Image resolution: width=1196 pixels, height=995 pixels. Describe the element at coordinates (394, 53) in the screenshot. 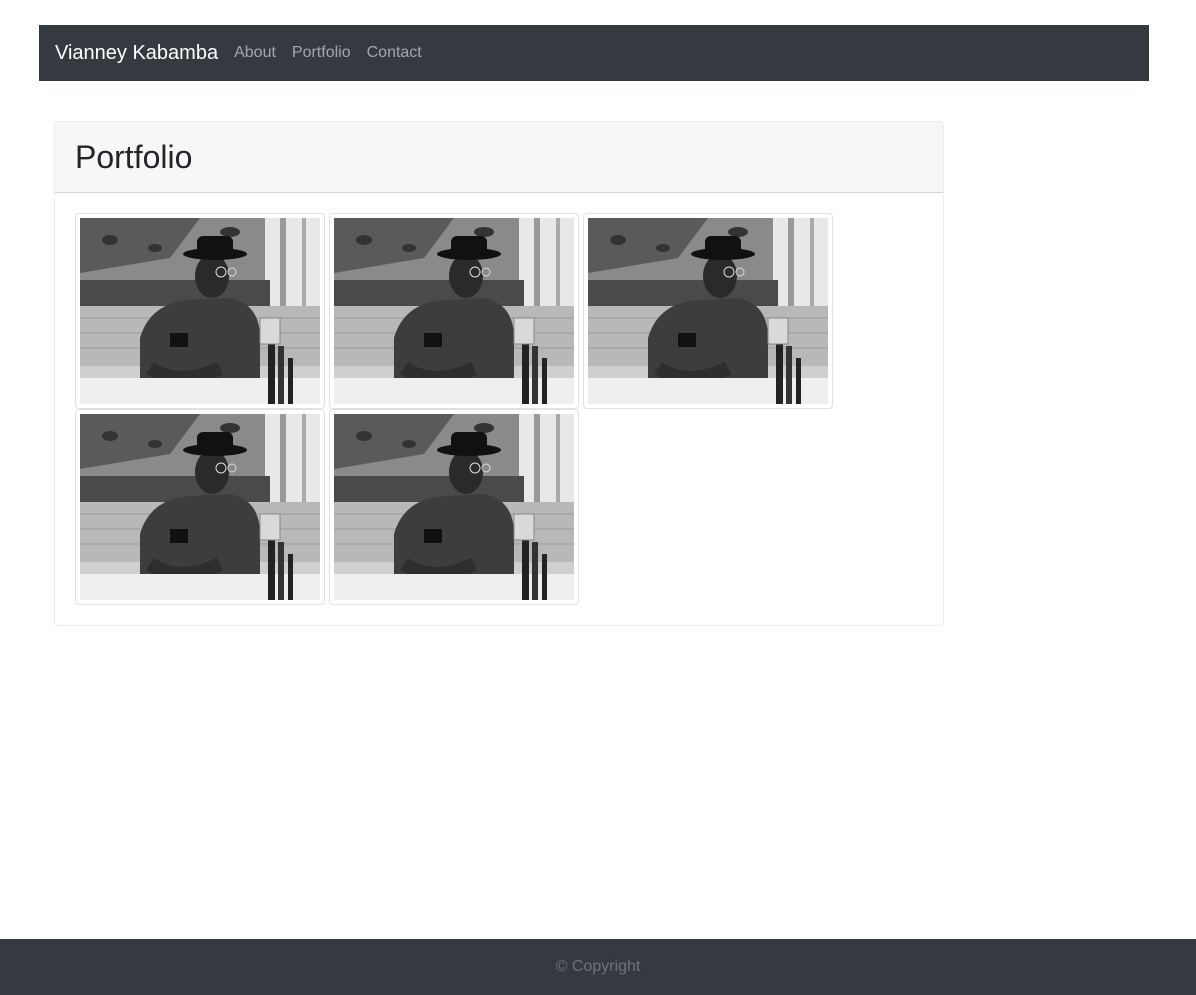

I see `nav-link-contact: Contact` at that location.